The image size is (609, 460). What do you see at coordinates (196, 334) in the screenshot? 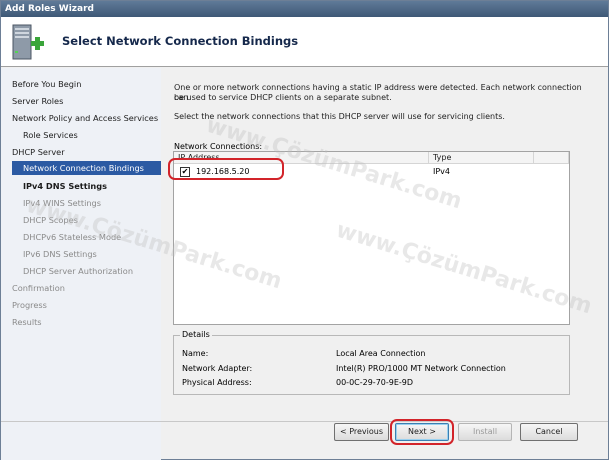
I see `details-legend: Details` at bounding box center [196, 334].